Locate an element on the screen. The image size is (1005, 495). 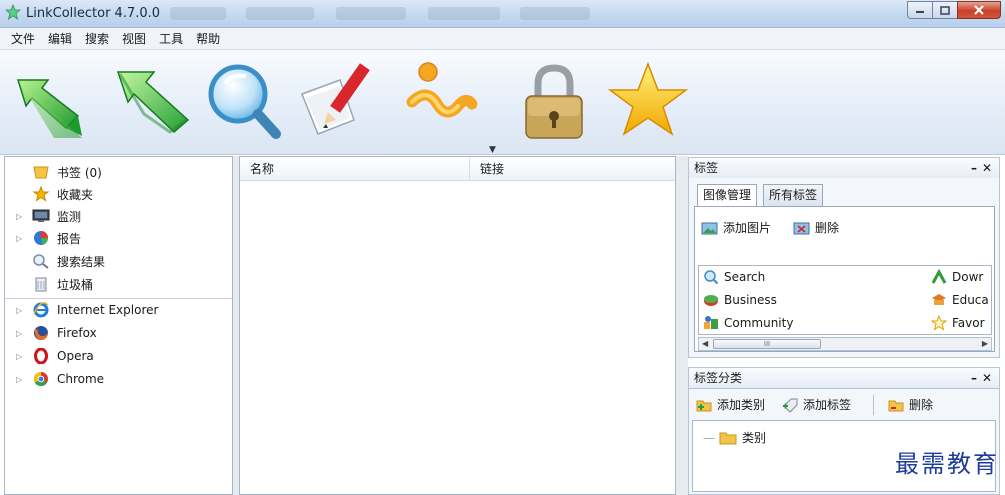
tab-all-tags: 所有标签 is located at coordinates (793, 195).